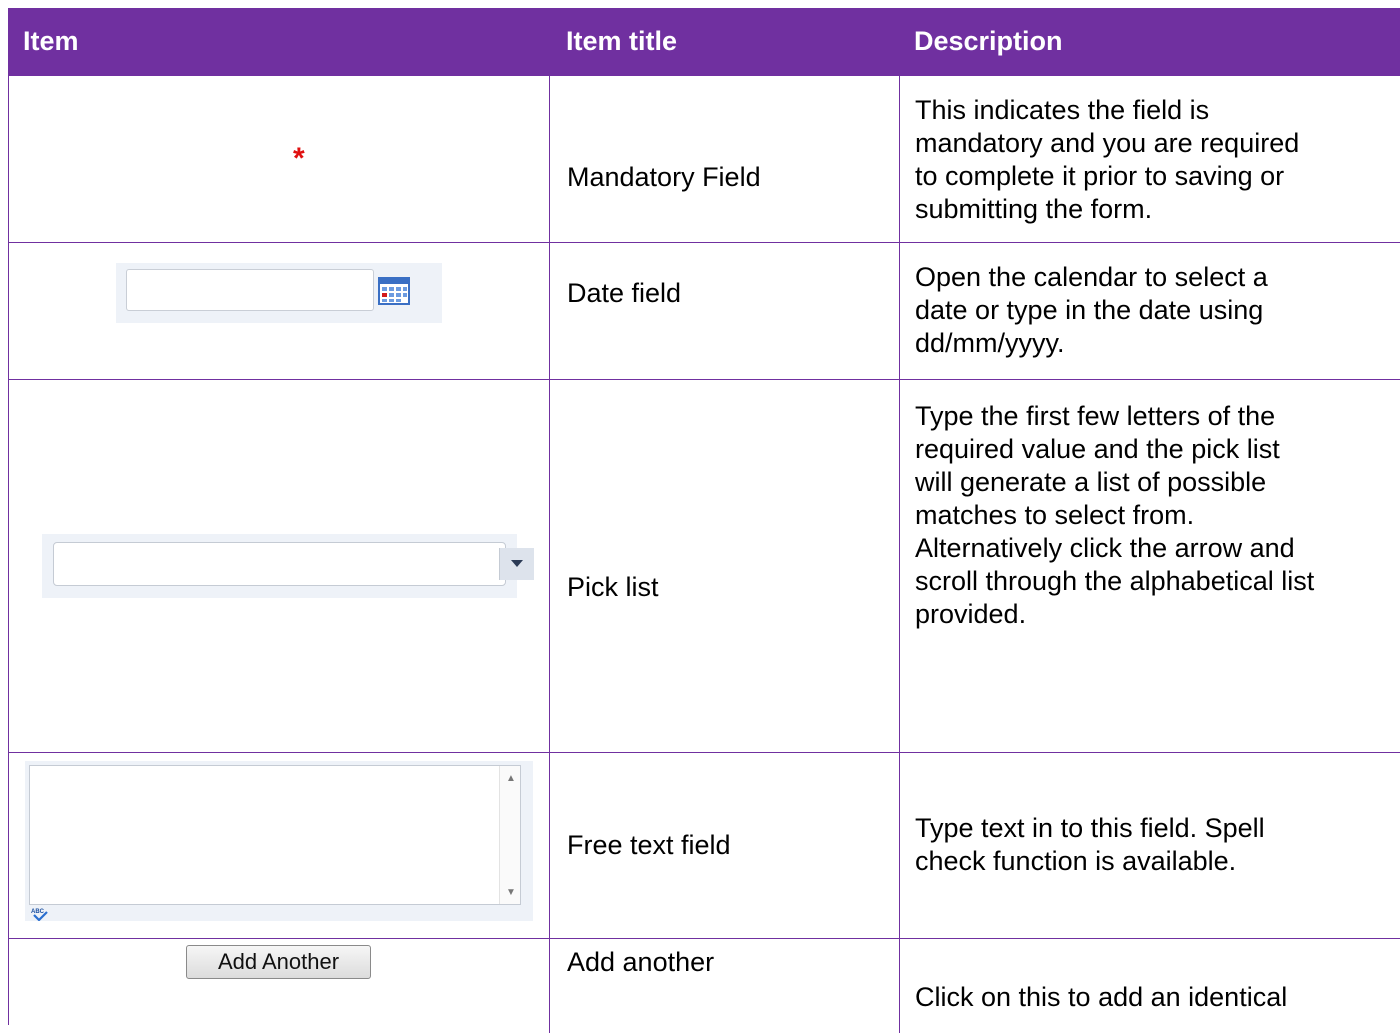 This screenshot has height=1033, width=1400. I want to click on pick-list-input, so click(279, 564).